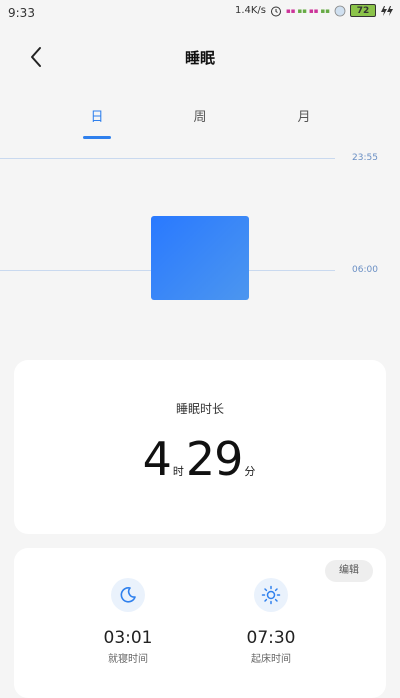  I want to click on tab-week: 周, so click(200, 115).